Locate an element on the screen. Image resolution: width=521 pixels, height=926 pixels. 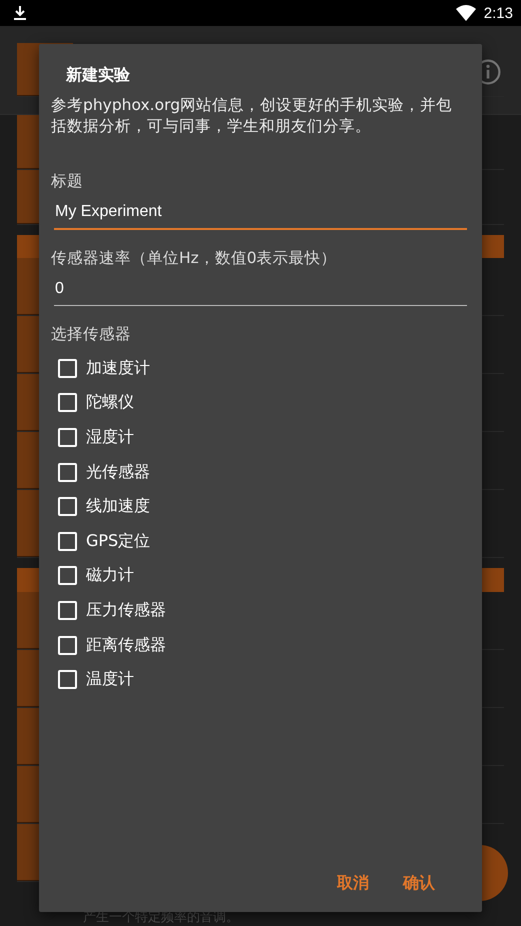
status-time: 2:13 is located at coordinates (498, 13).